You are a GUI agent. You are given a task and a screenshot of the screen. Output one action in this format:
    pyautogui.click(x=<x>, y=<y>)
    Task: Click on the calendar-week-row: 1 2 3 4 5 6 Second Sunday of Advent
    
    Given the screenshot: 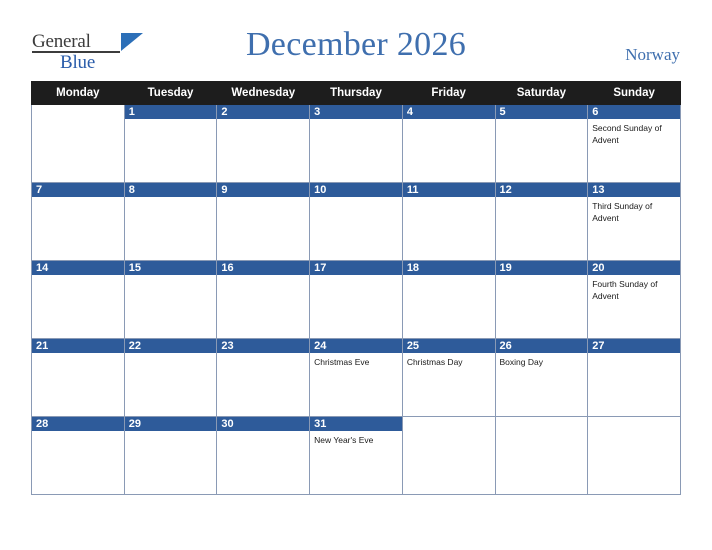 What is the action you would take?
    pyautogui.click(x=356, y=143)
    